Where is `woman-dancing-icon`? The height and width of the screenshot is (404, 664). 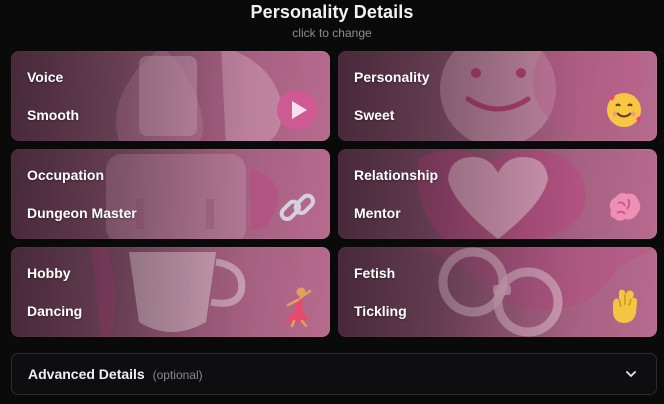
woman-dancing-icon is located at coordinates (298, 307).